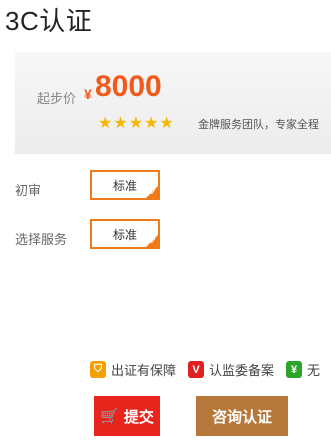  I want to click on price-currency: ¥, so click(88, 94).